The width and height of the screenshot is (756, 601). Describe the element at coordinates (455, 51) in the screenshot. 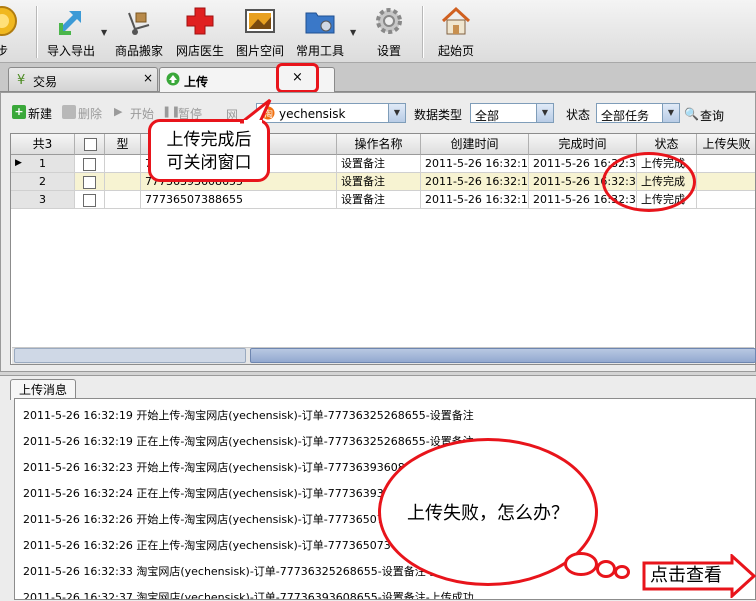

I see `toolbar-home-label: 起始页` at that location.